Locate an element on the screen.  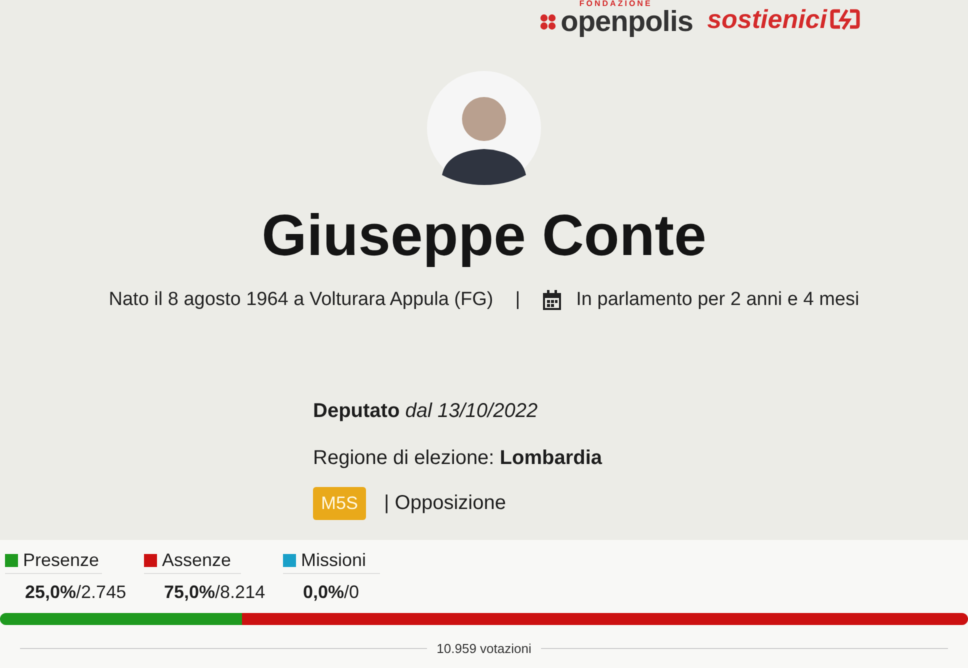
legend-label: Presenze is located at coordinates (61, 560).